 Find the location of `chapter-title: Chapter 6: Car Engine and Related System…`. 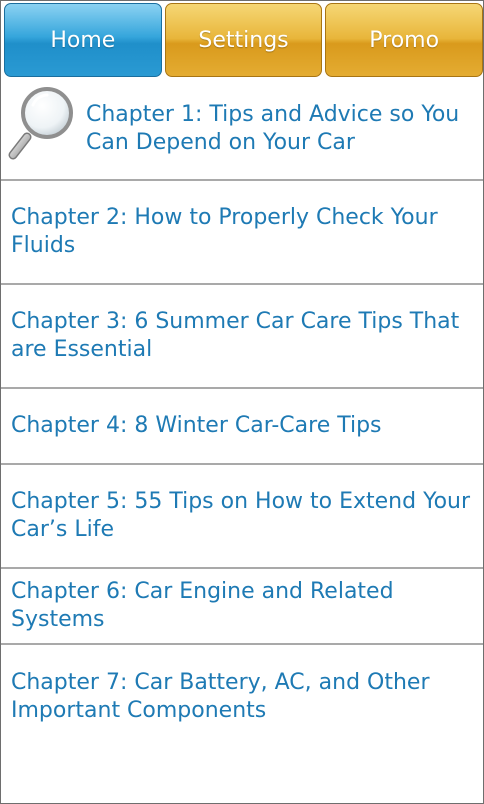

chapter-title: Chapter 6: Car Engine and Related System… is located at coordinates (202, 605).